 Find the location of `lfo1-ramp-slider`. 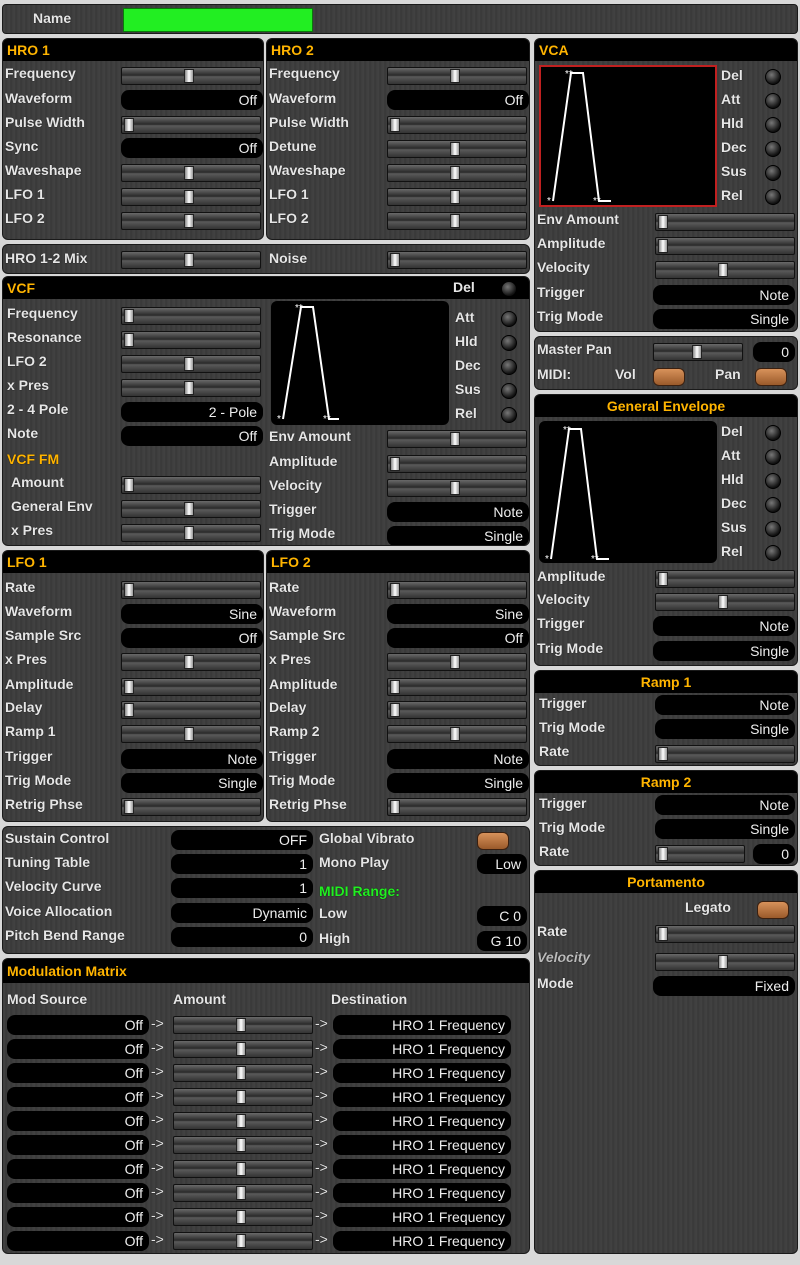

lfo1-ramp-slider is located at coordinates (191, 734).